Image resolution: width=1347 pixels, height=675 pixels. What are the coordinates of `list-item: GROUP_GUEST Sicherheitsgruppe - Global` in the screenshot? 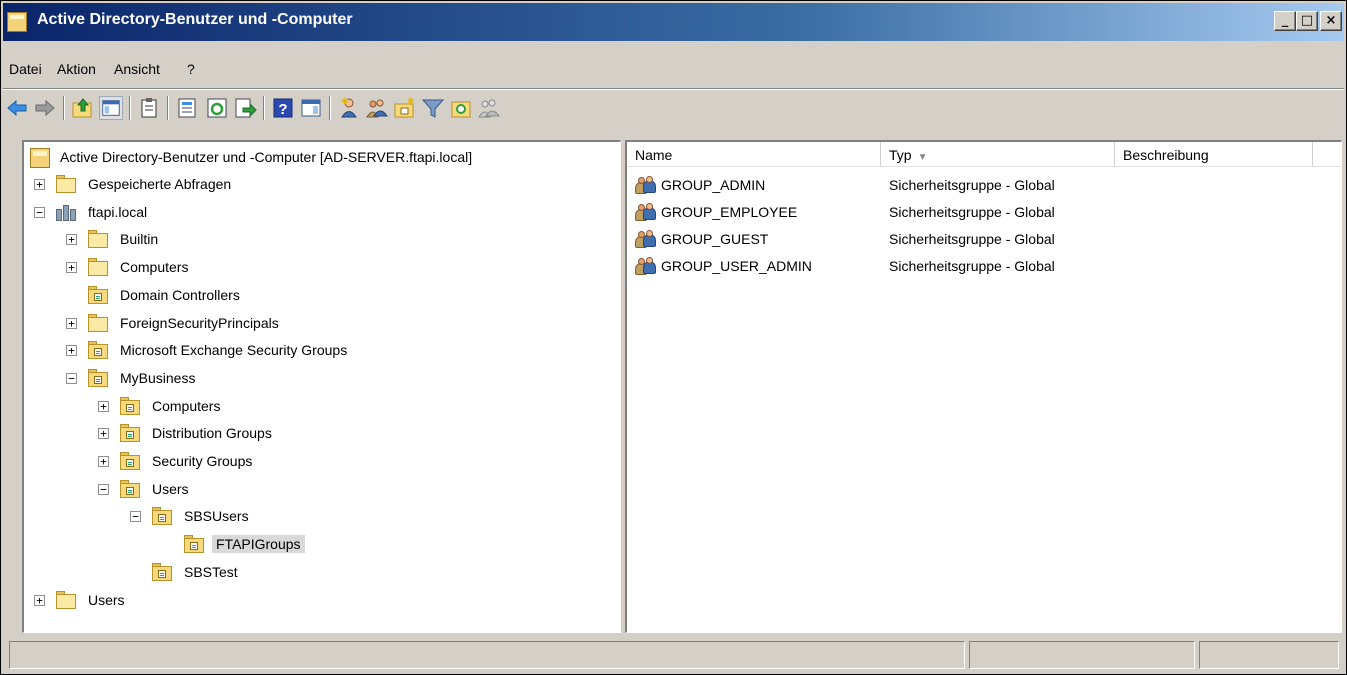 It's located at (977, 239).